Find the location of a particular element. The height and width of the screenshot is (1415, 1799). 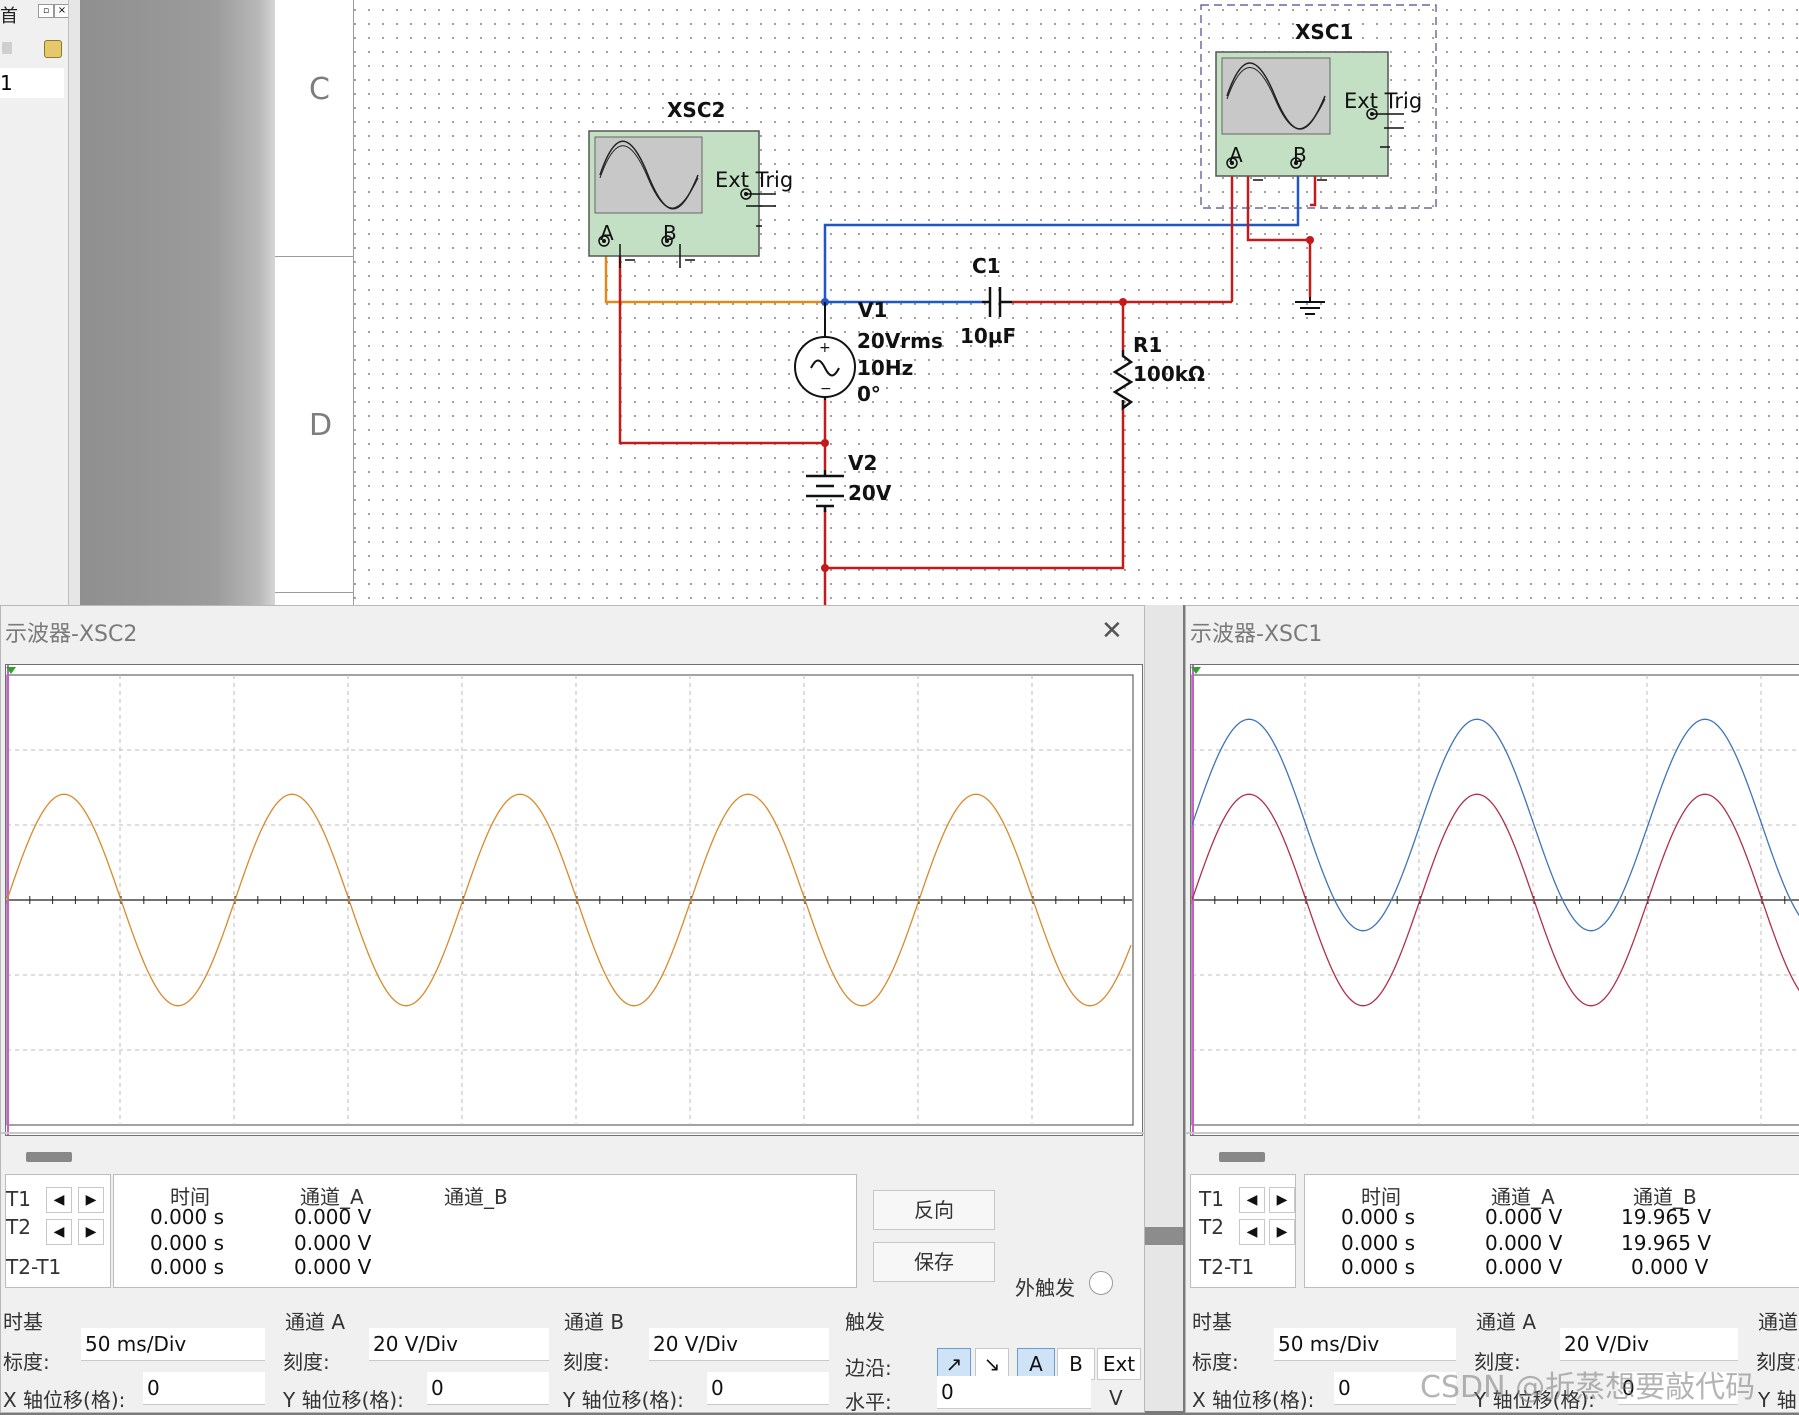

xsc1-cursor-delta-label: T2-T1 is located at coordinates (1227, 1267).